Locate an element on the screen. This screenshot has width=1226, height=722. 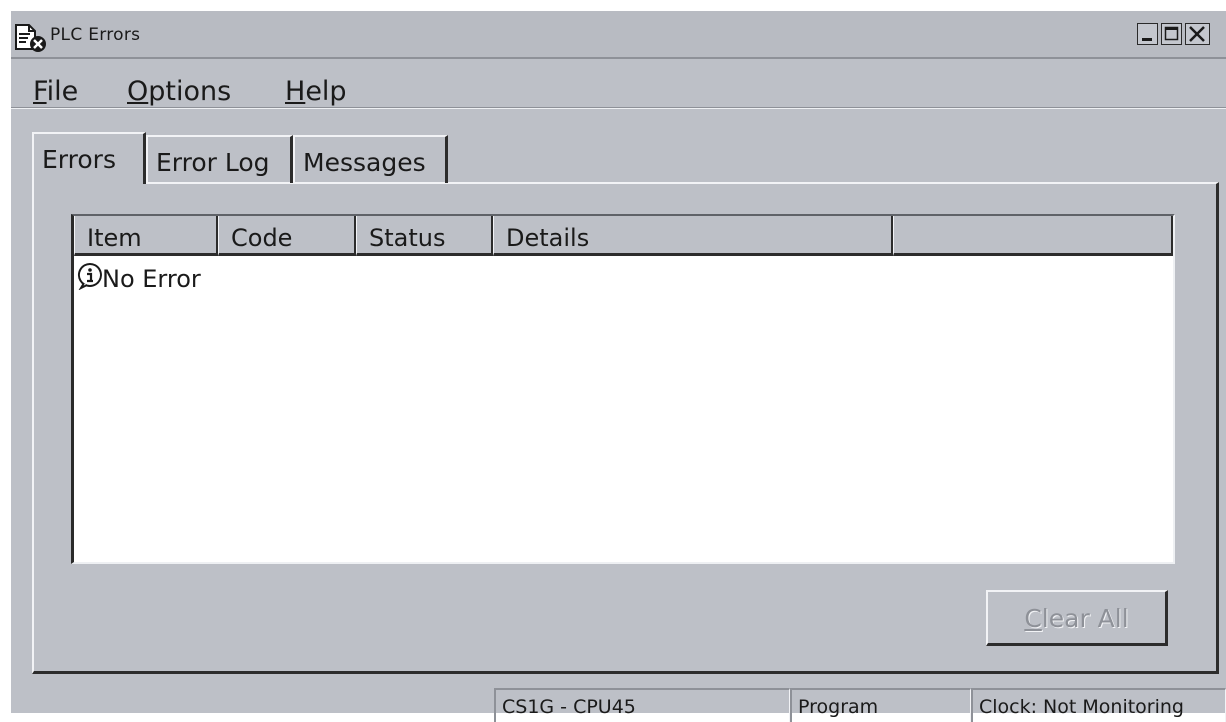
clear-all-button: Clear All is located at coordinates (1077, 618).